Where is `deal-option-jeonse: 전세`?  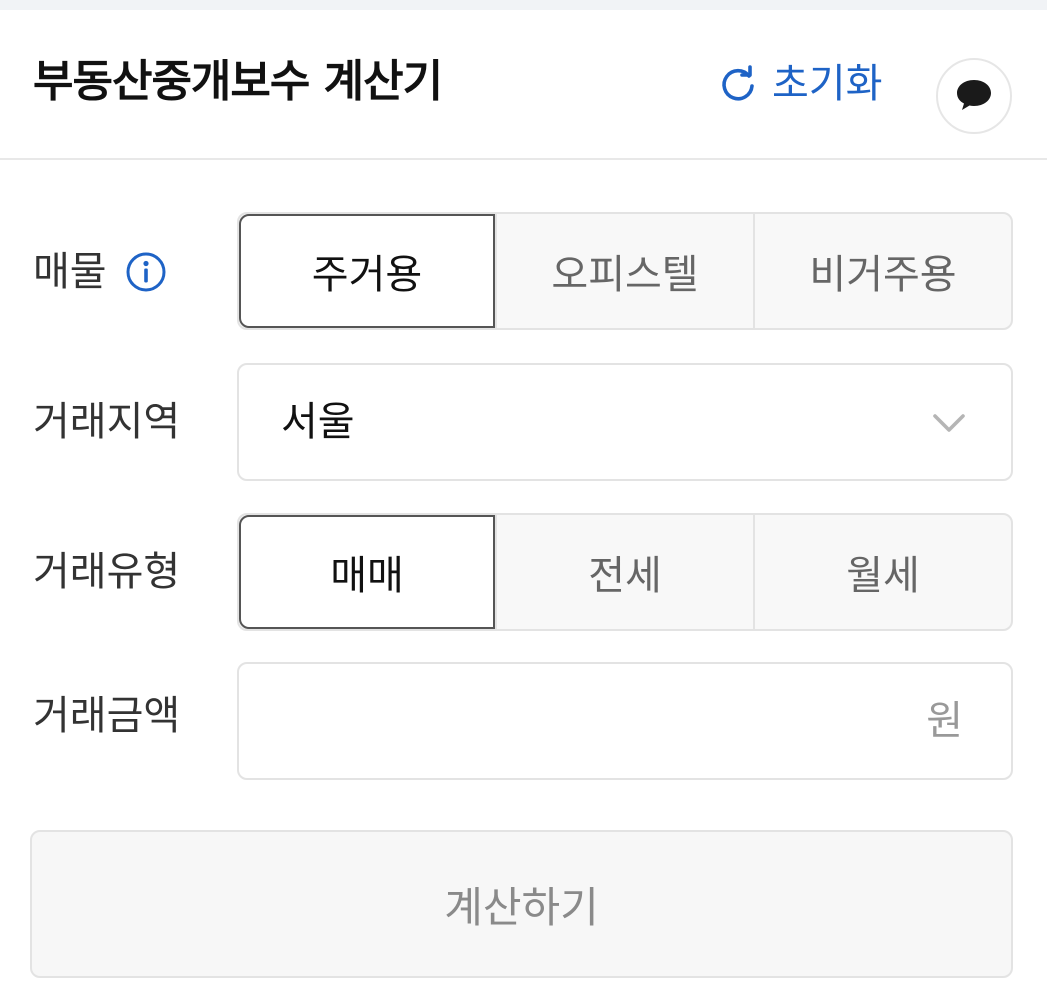
deal-option-jeonse: 전세 is located at coordinates (624, 572).